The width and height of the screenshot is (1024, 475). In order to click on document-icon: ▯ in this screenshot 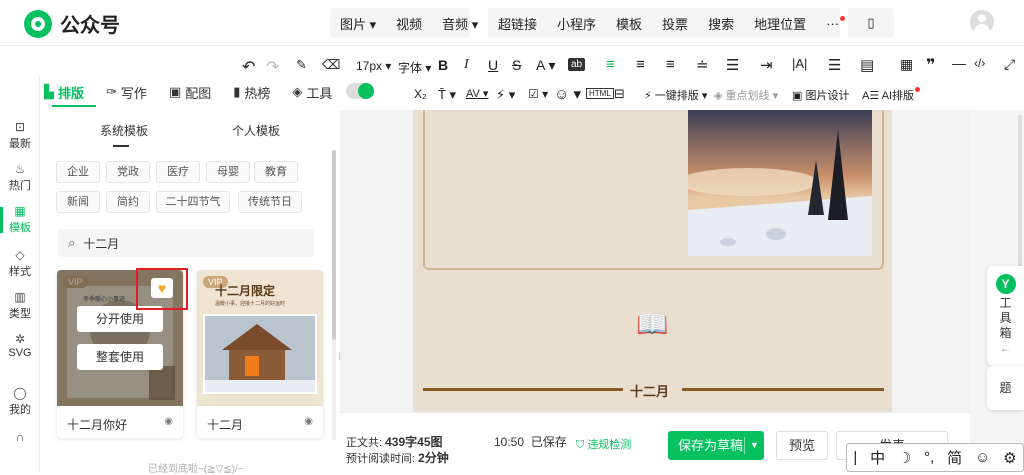, I will do `click(871, 23)`.